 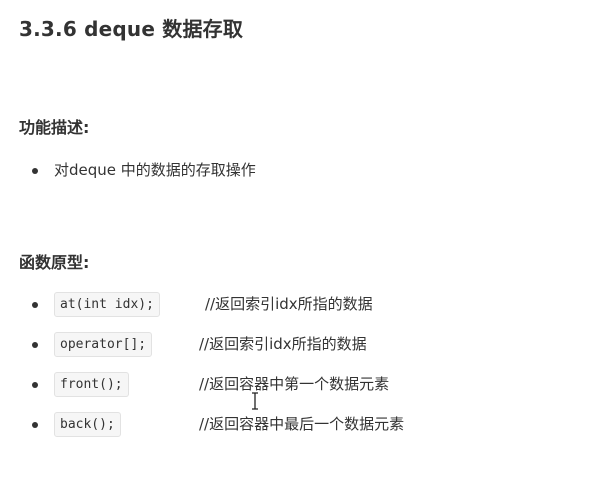 I want to click on page-title: 3.3.6 deque 数据存取, so click(x=131, y=29).